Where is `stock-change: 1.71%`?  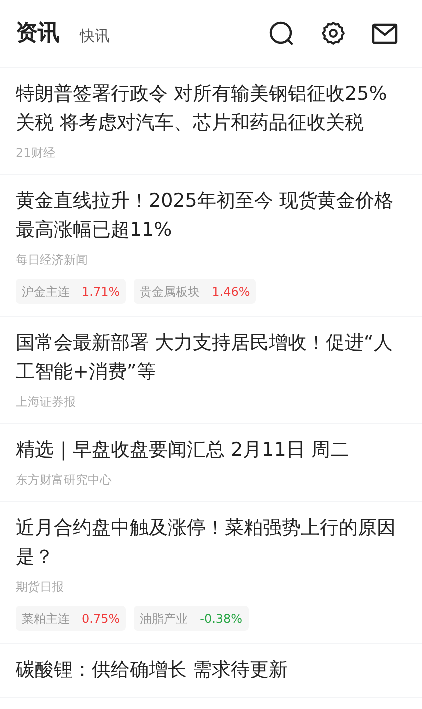
stock-change: 1.71% is located at coordinates (101, 292).